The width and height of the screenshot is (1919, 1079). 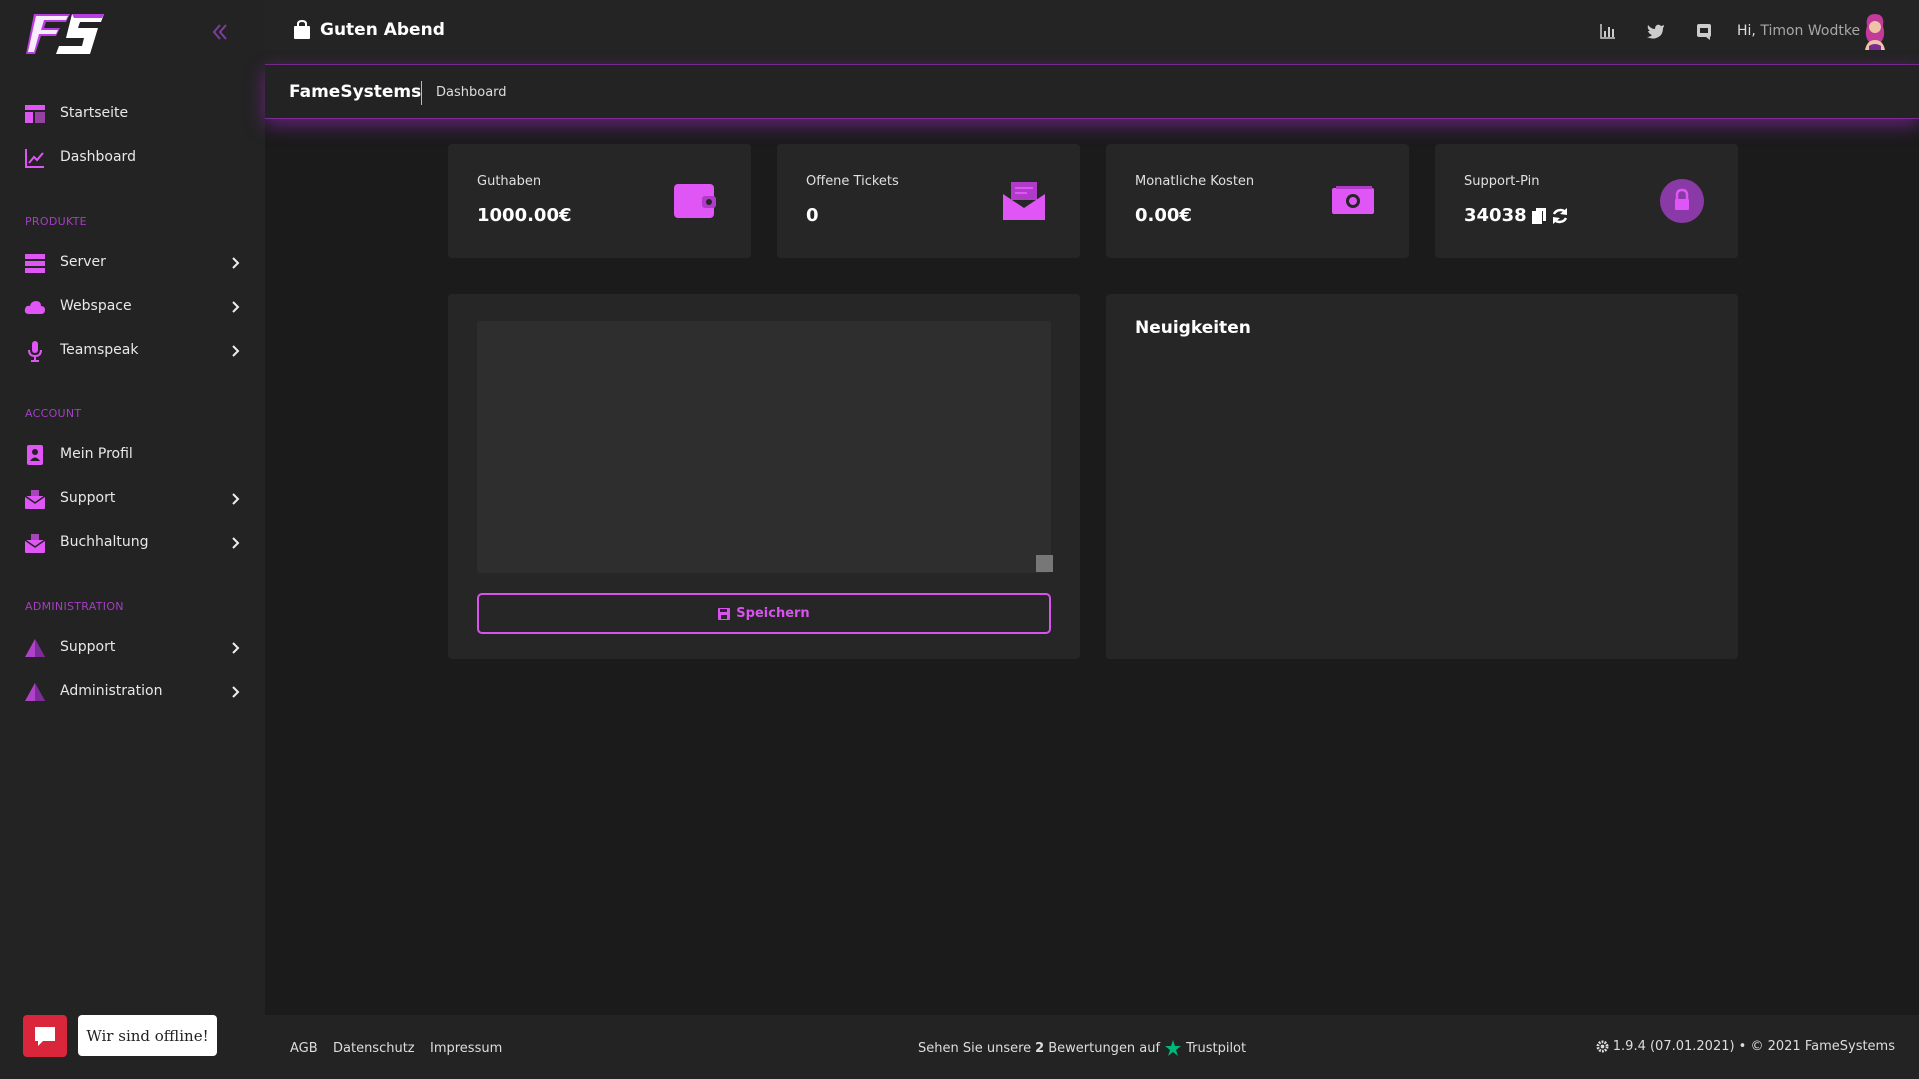 What do you see at coordinates (53, 413) in the screenshot?
I see `section-label-account: ACCOUNT` at bounding box center [53, 413].